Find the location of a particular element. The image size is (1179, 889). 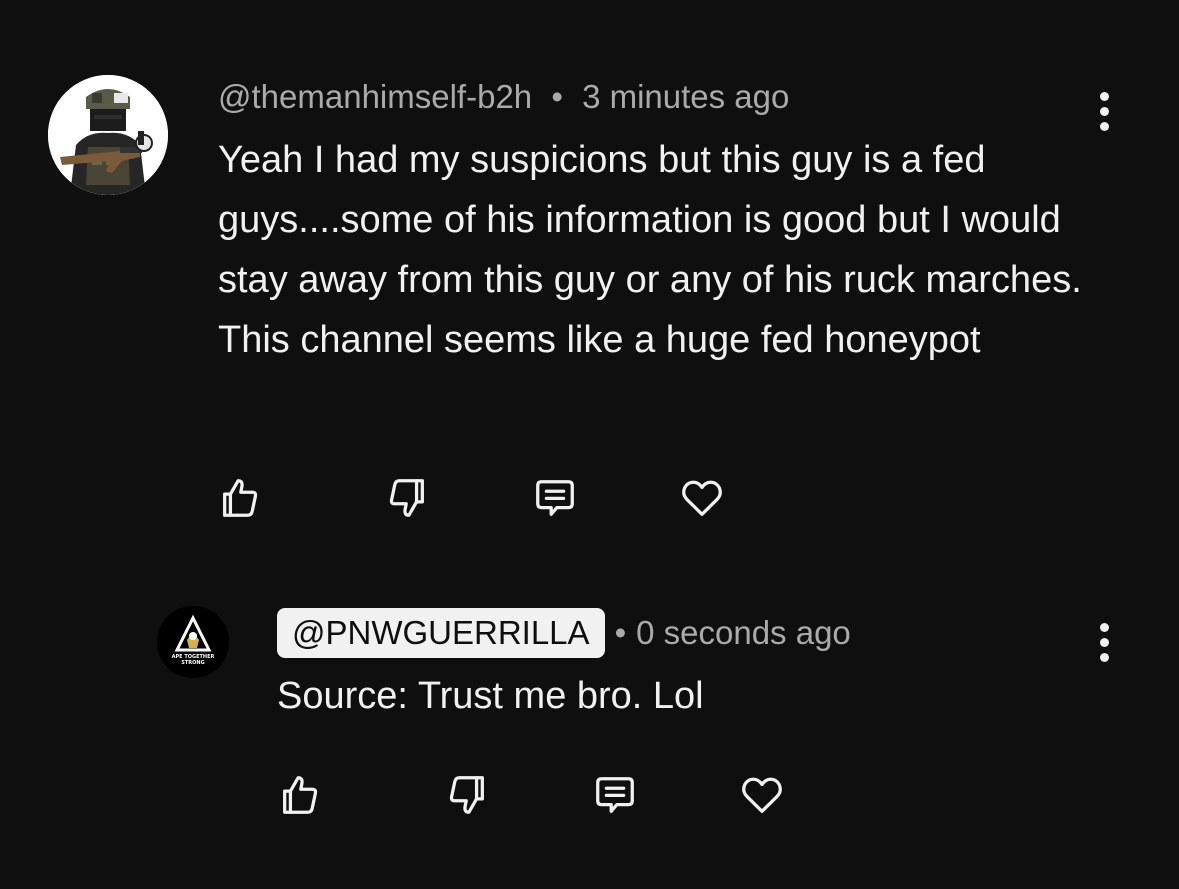

comment-meta: @PNWGUERRILLA • 0 seconds ago is located at coordinates (564, 633).